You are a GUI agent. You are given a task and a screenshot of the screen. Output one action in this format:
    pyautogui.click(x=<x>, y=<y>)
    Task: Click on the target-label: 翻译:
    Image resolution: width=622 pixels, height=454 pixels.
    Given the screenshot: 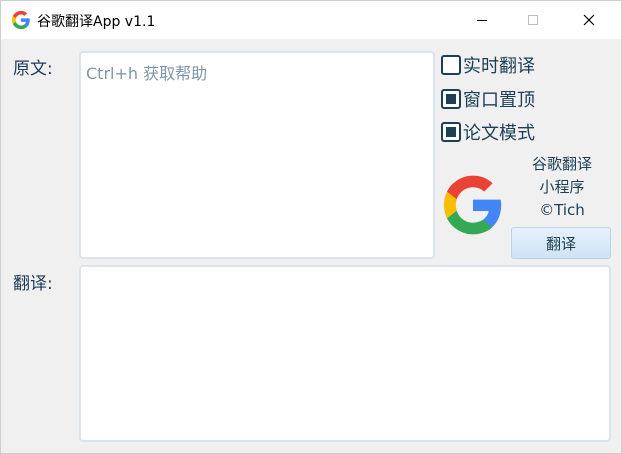 What is the action you would take?
    pyautogui.click(x=33, y=284)
    